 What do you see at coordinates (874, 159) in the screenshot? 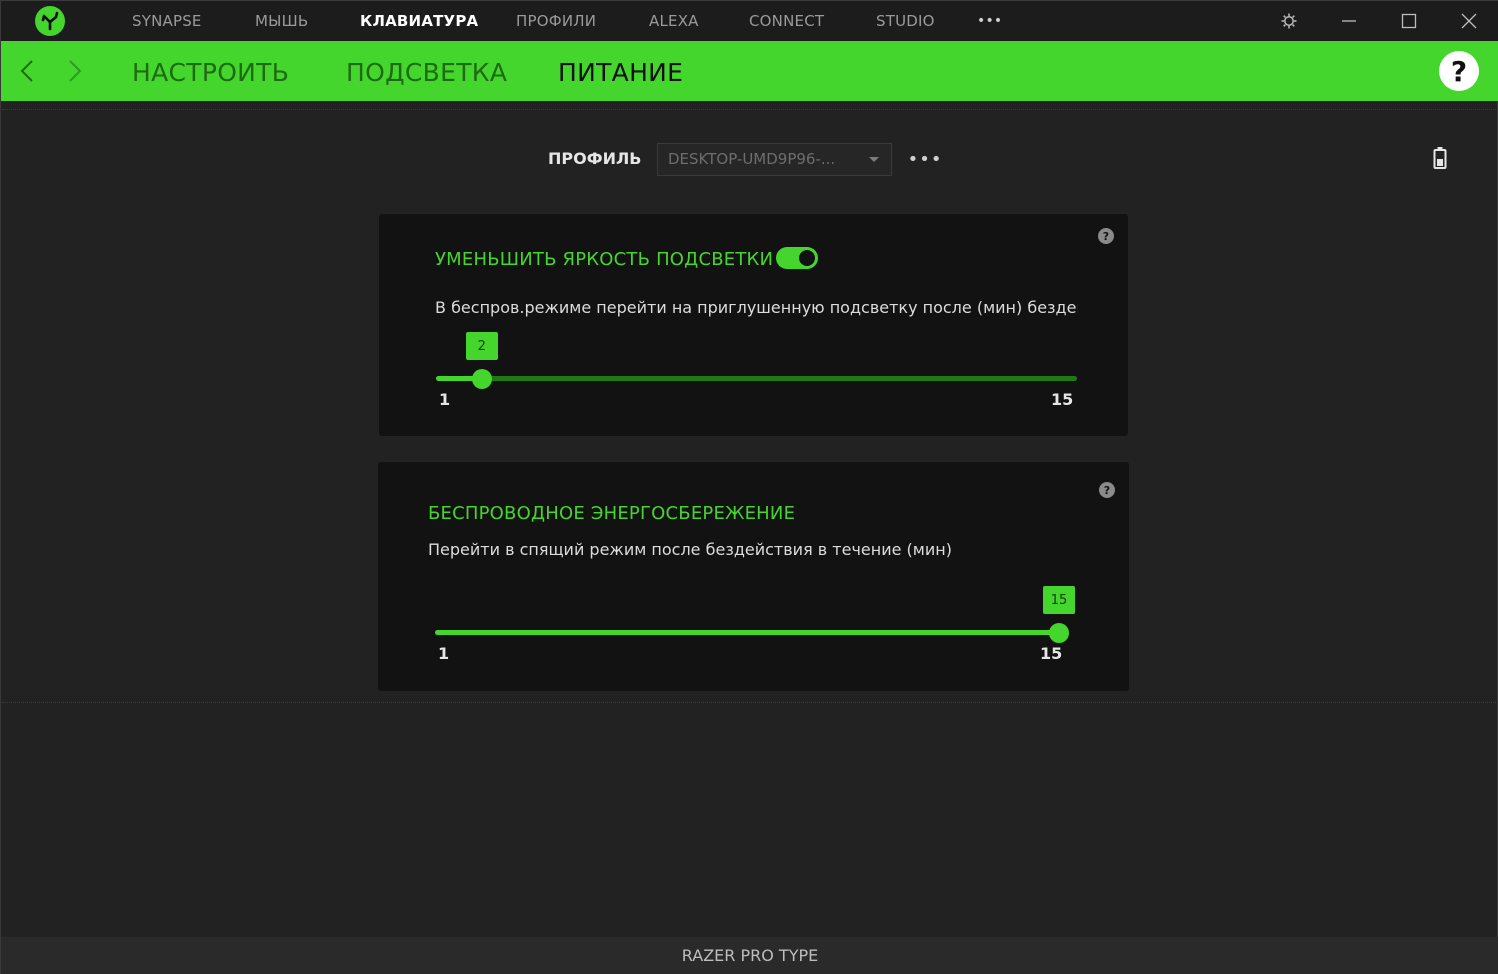
I see `chevron-down-icon` at bounding box center [874, 159].